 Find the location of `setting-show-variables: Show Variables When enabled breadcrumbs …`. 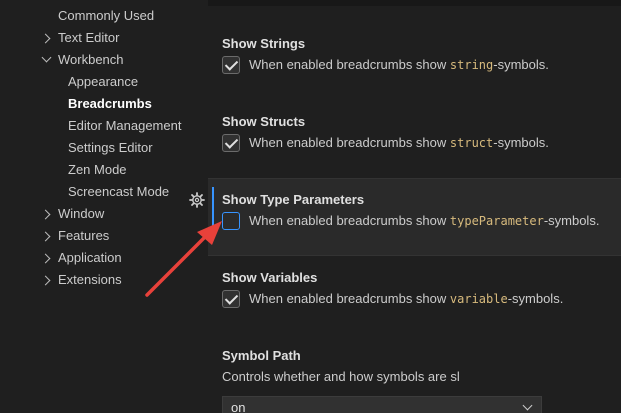

setting-show-variables: Show Variables When enabled breadcrumbs … is located at coordinates (414, 292).